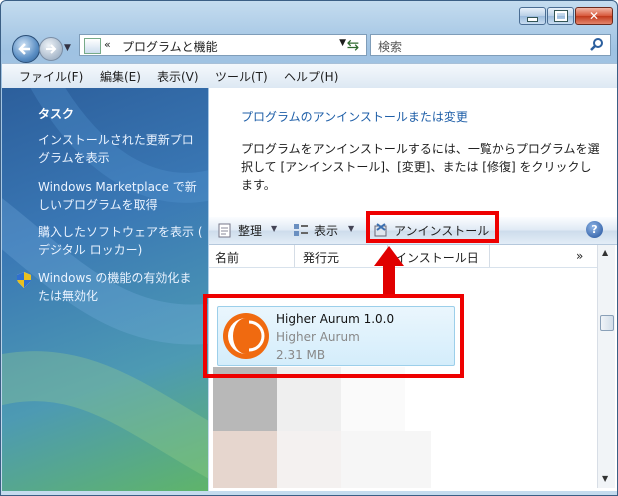  Describe the element at coordinates (606, 366) in the screenshot. I see `vertical-scrollbar: ▲ ▼` at that location.